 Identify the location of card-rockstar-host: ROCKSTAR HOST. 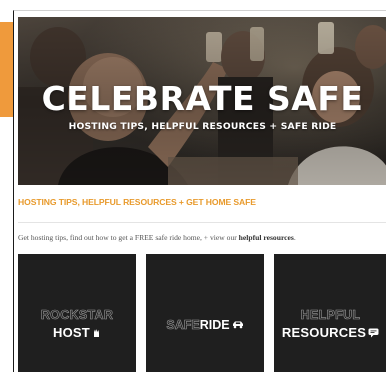
(77, 313).